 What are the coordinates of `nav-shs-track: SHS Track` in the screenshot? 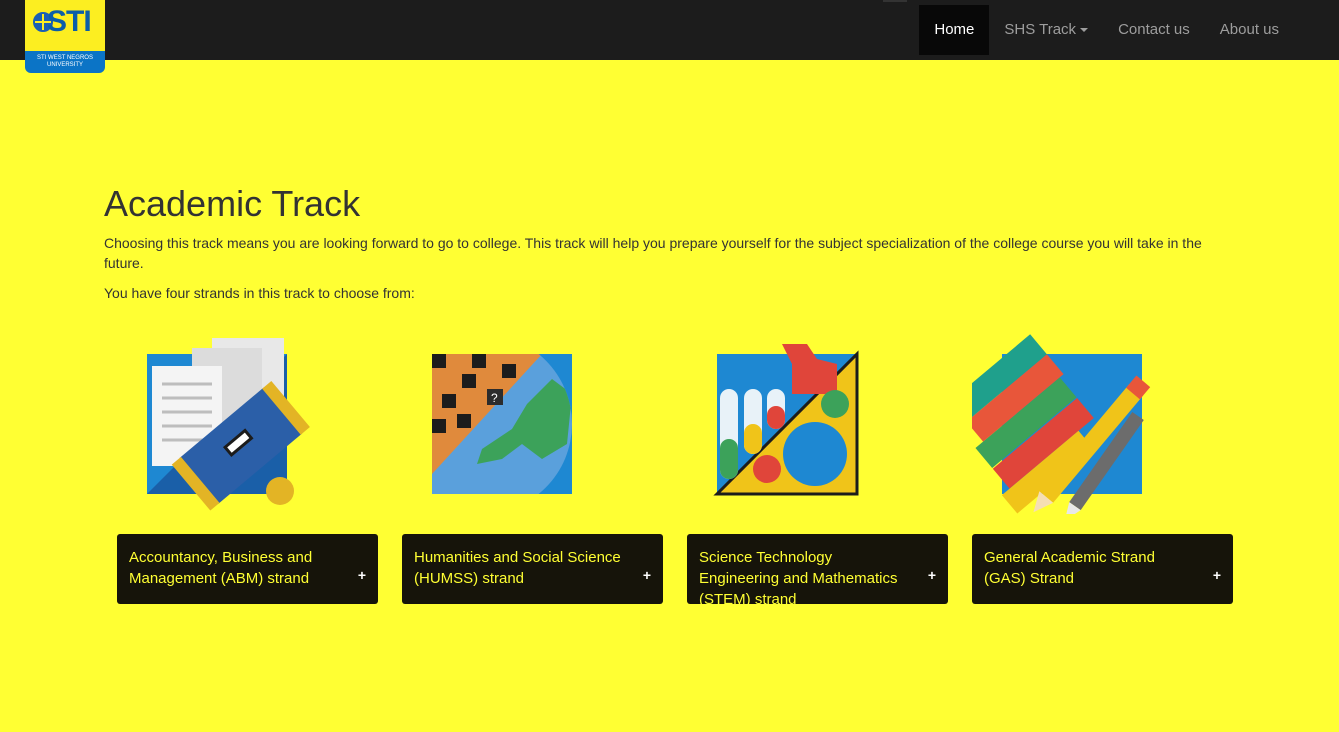 It's located at (1046, 30).